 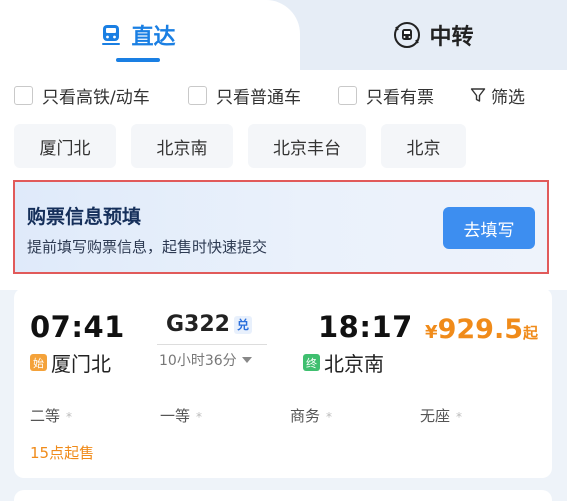 I want to click on filter-label: 只看普通车, so click(x=258, y=97).